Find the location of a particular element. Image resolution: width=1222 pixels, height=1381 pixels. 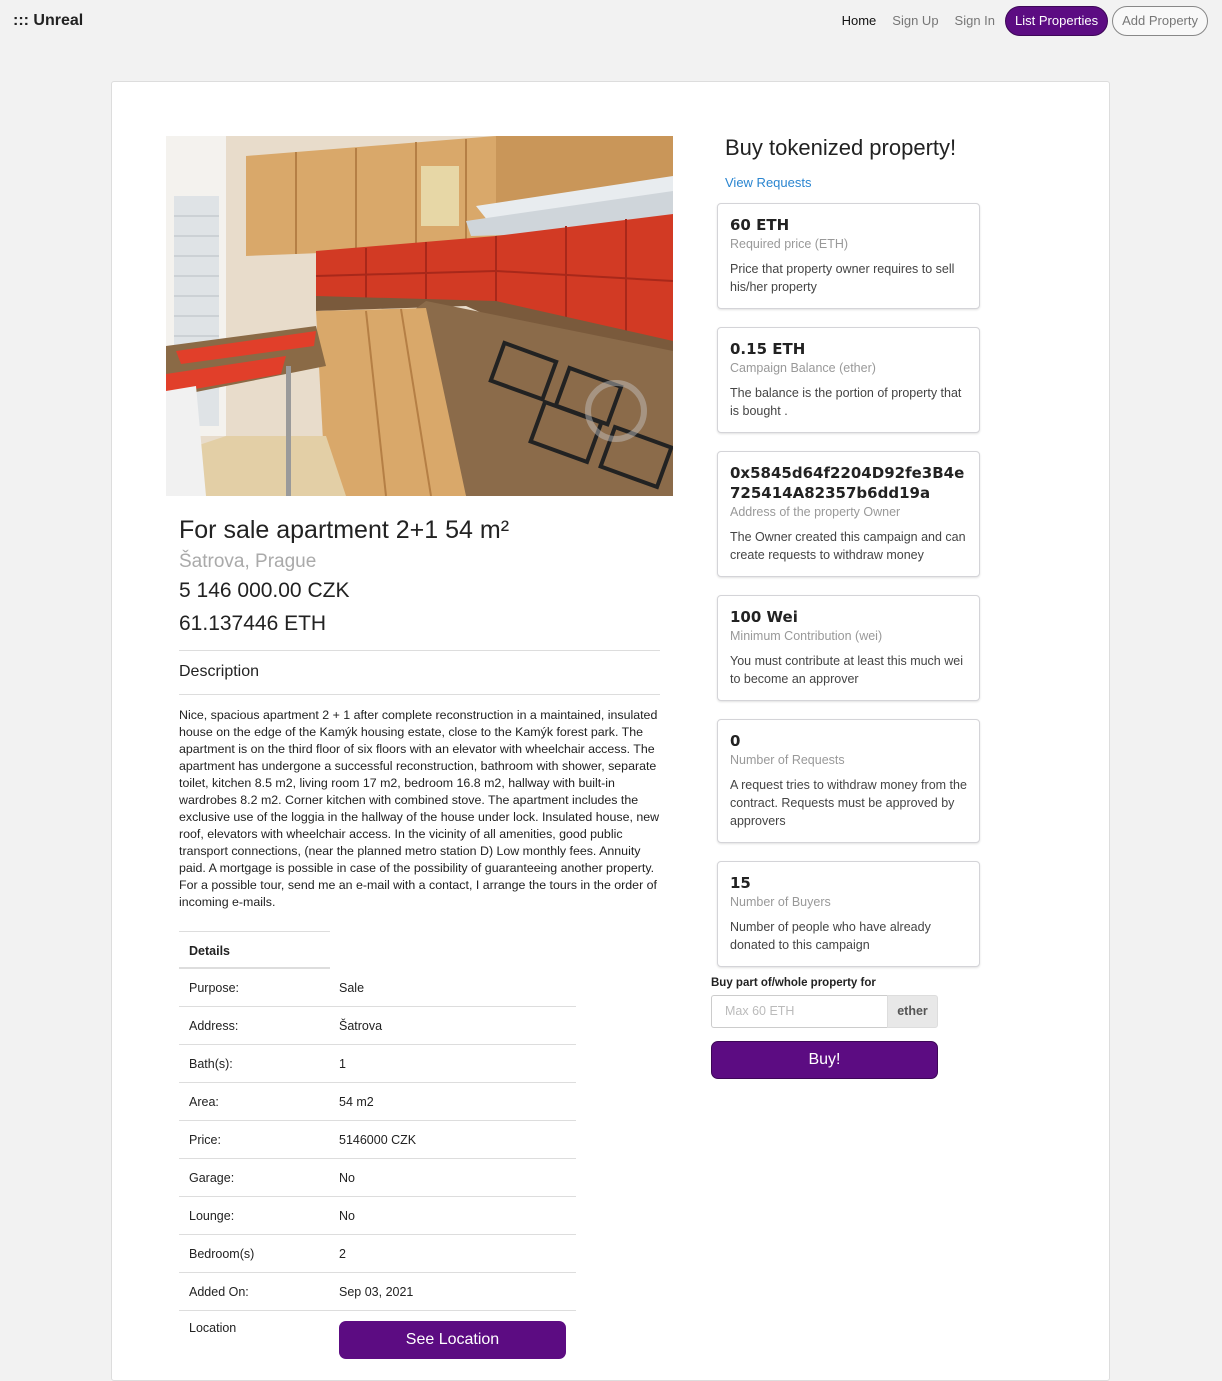

stat-meta: Minimum Contribution (wei) is located at coordinates (806, 636).